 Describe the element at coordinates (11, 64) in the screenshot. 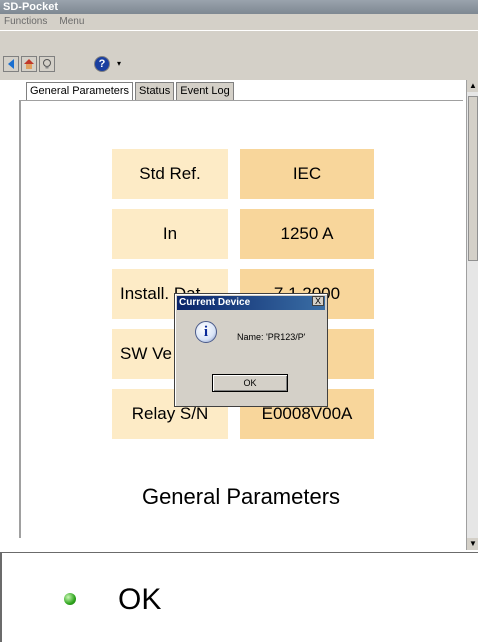

I see `back-icon` at that location.